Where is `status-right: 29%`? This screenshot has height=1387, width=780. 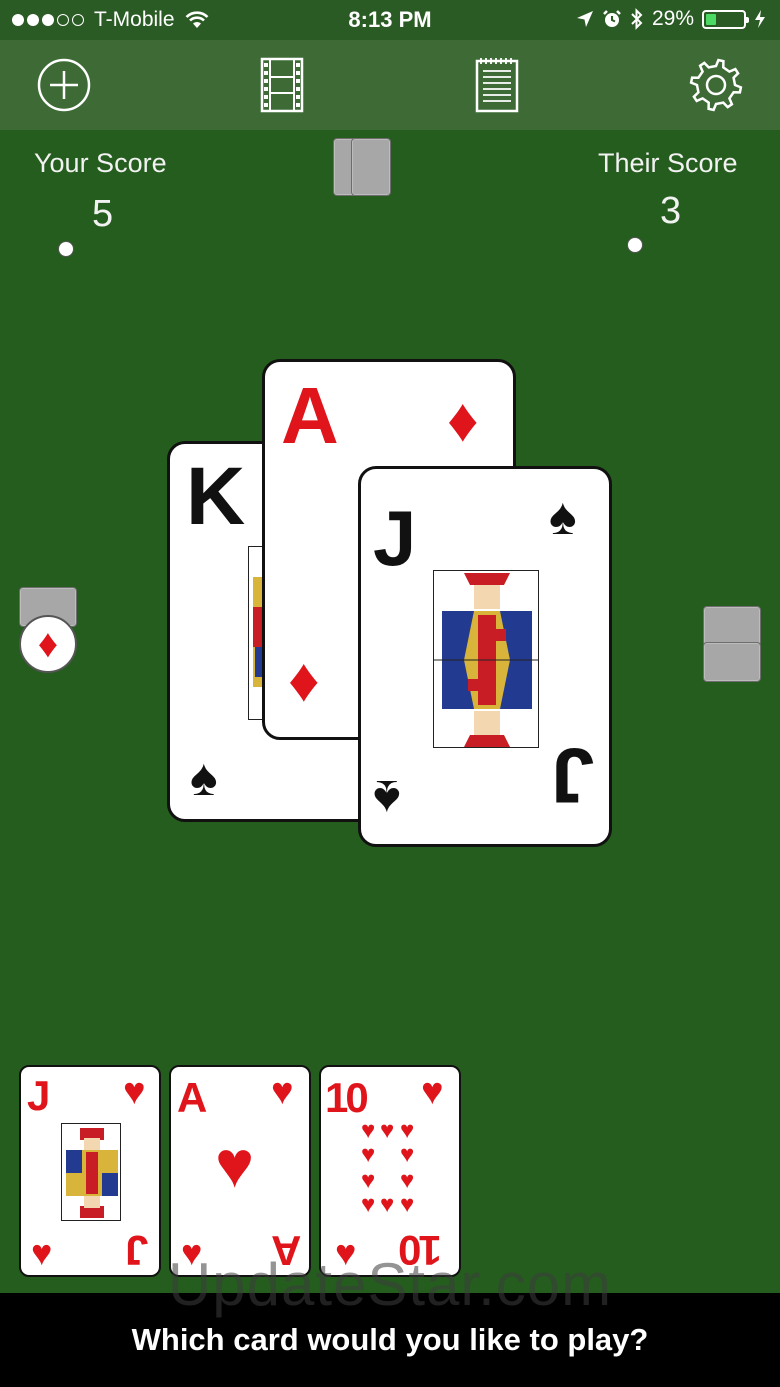
status-right: 29% is located at coordinates (671, 19).